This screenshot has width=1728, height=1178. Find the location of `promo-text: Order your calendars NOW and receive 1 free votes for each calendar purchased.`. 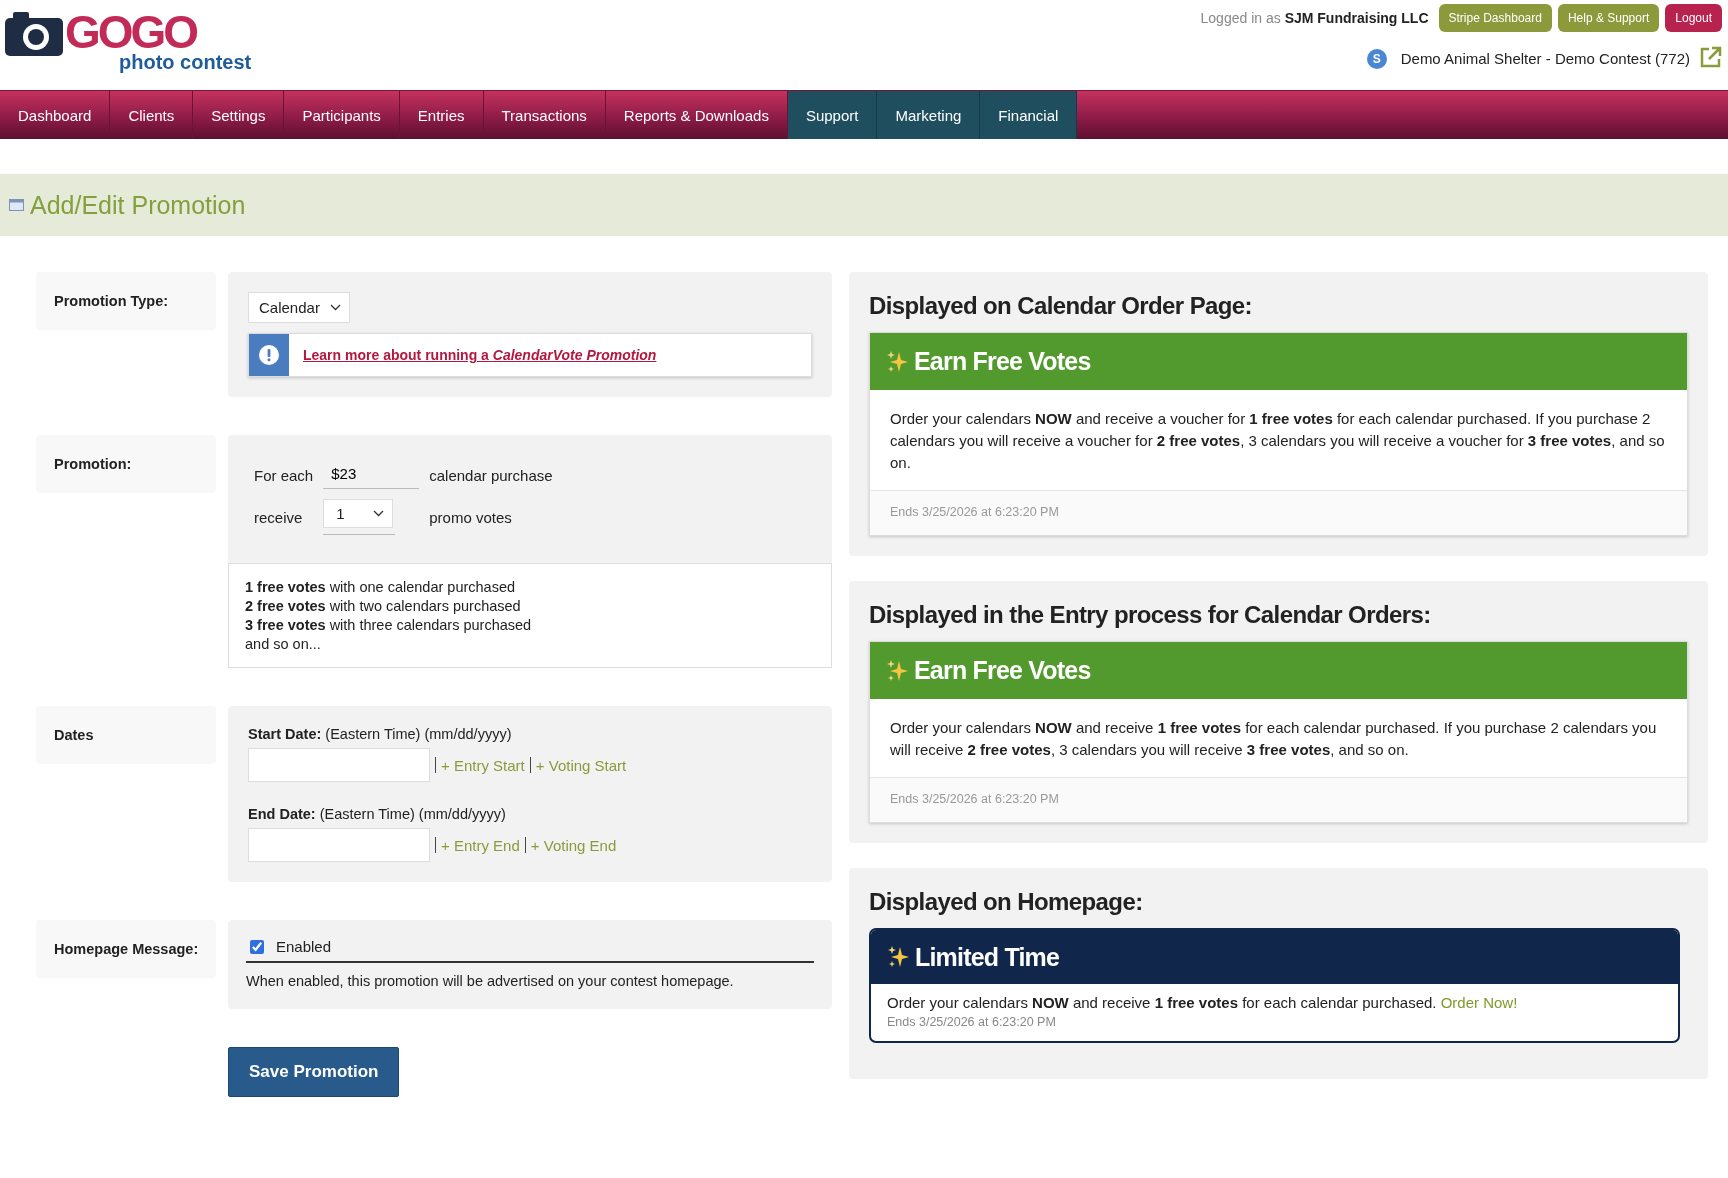

promo-text: Order your calendars NOW and receive 1 free votes for each calendar purchased. is located at coordinates (1162, 1002).